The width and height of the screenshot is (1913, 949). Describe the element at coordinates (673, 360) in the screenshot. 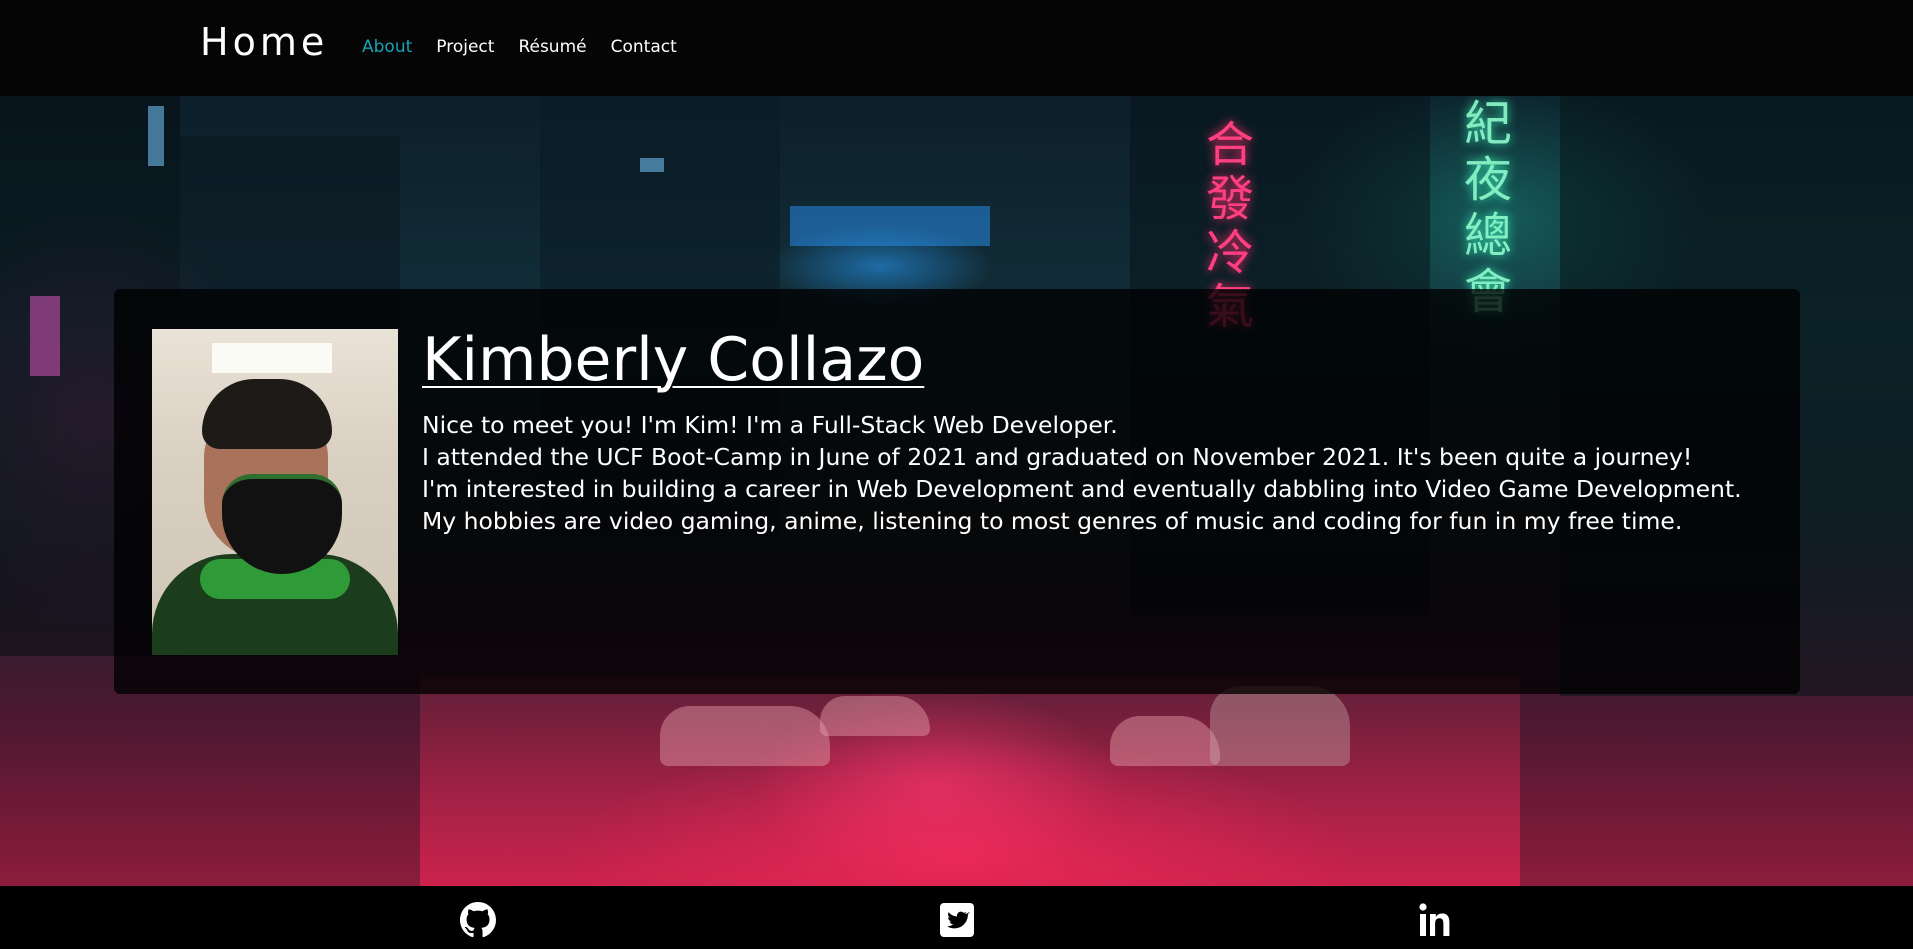

I see `profile-name: Kimberly Collazo` at that location.